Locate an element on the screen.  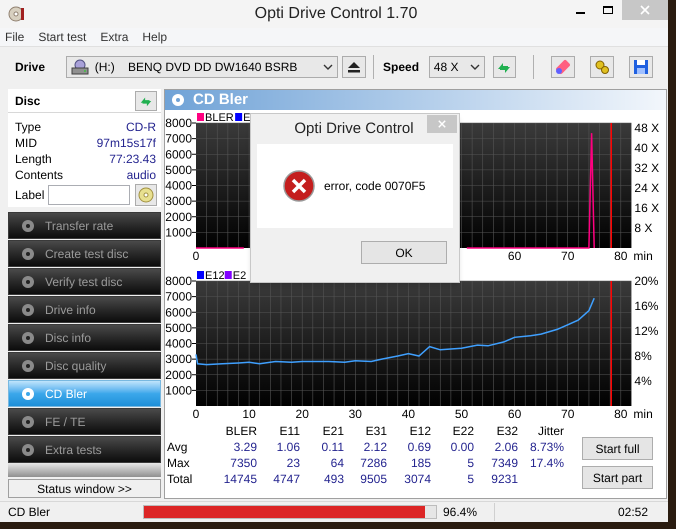
field-value: CD-R is located at coordinates (141, 127).